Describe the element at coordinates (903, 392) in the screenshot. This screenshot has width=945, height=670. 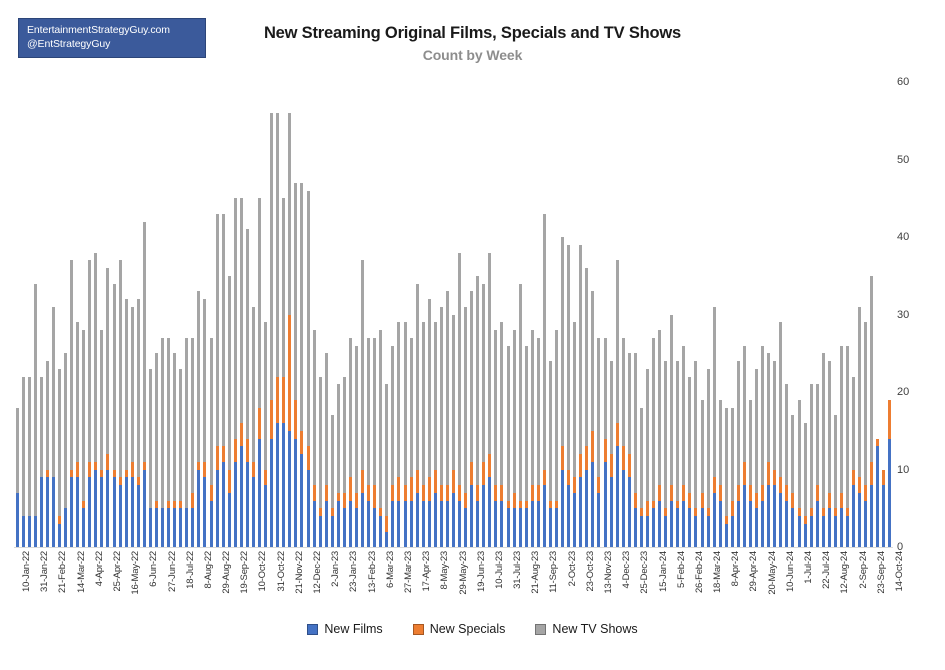
I see `y-axis-tick-label: 20` at that location.